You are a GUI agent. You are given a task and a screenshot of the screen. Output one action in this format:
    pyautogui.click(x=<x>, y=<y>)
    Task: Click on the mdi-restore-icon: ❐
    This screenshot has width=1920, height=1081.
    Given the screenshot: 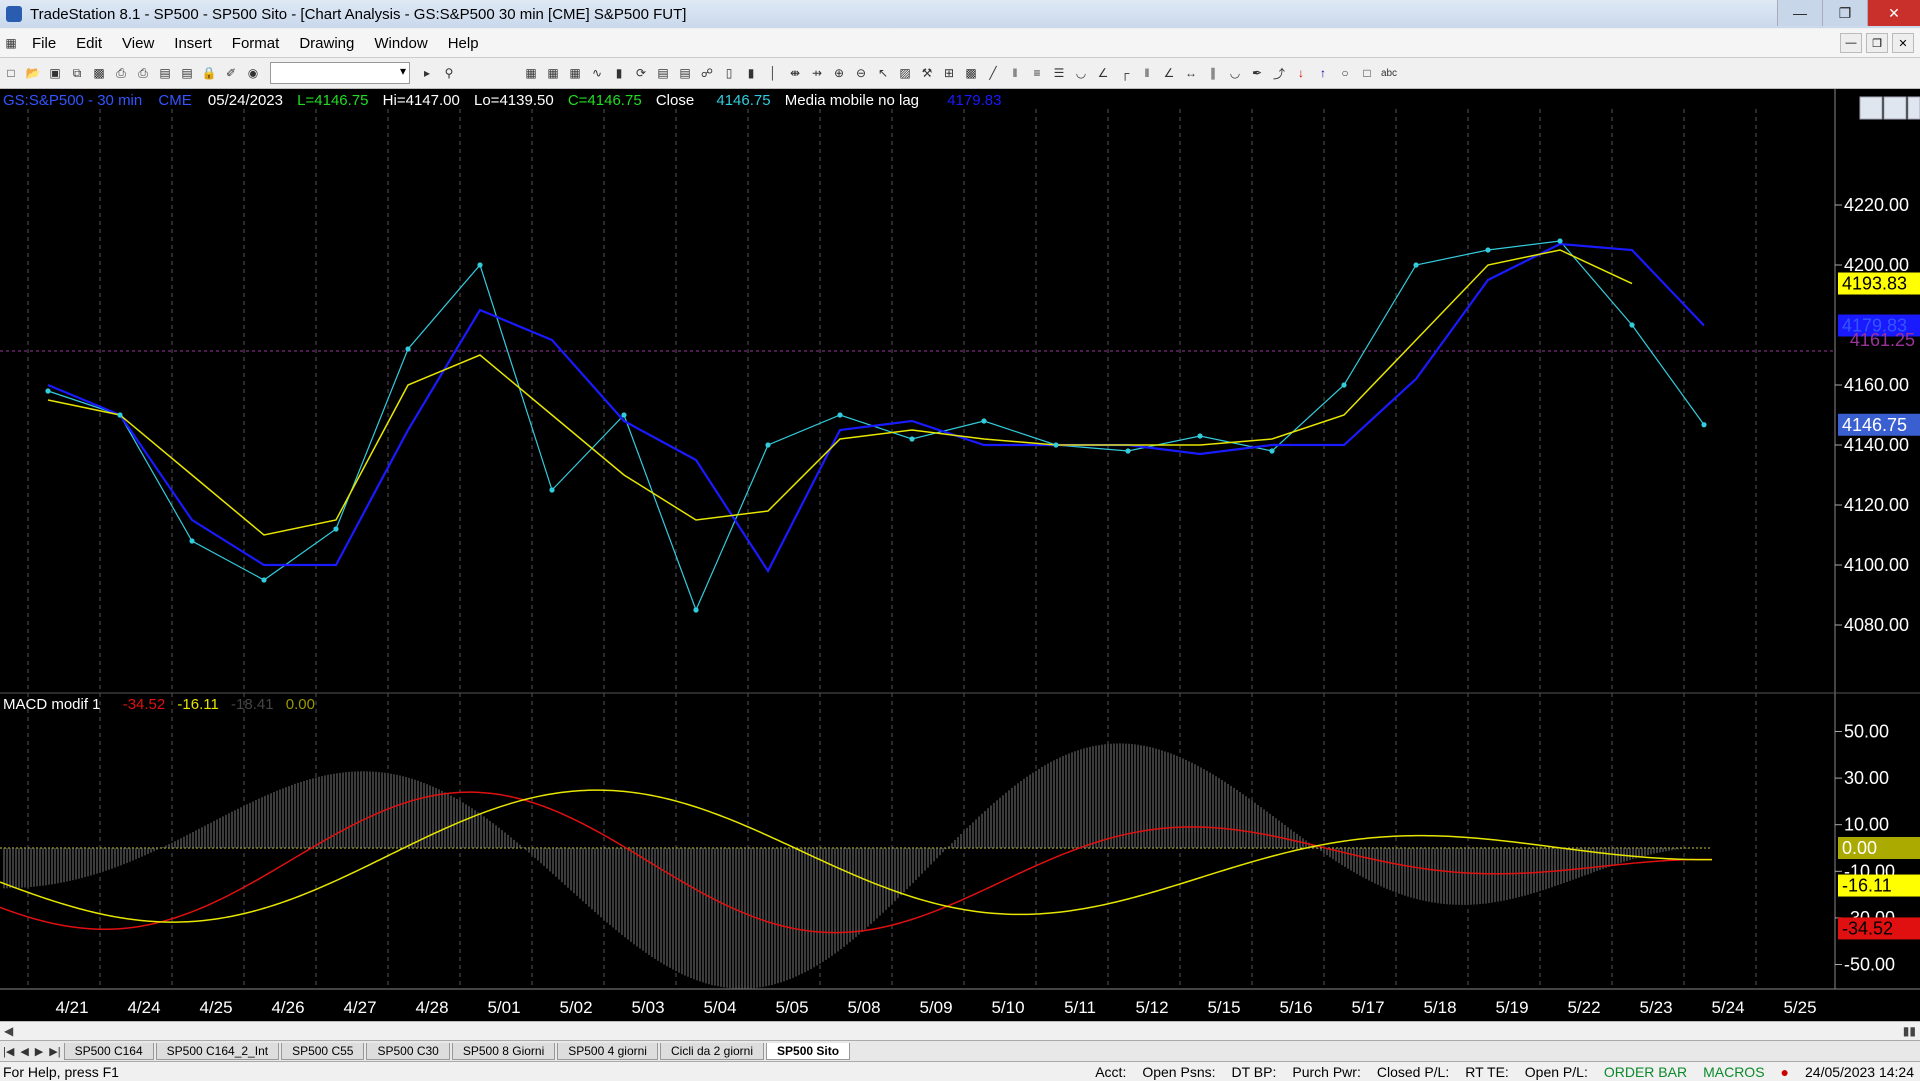 What is the action you would take?
    pyautogui.click(x=1877, y=43)
    